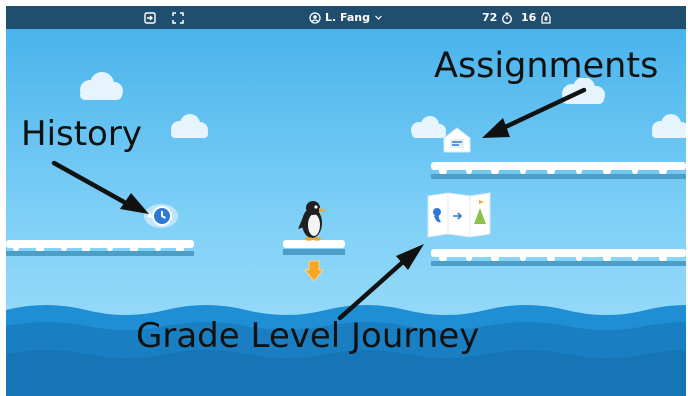 This screenshot has width=688, height=396. I want to click on journey-annotation: Grade Level Journey, so click(308, 336).